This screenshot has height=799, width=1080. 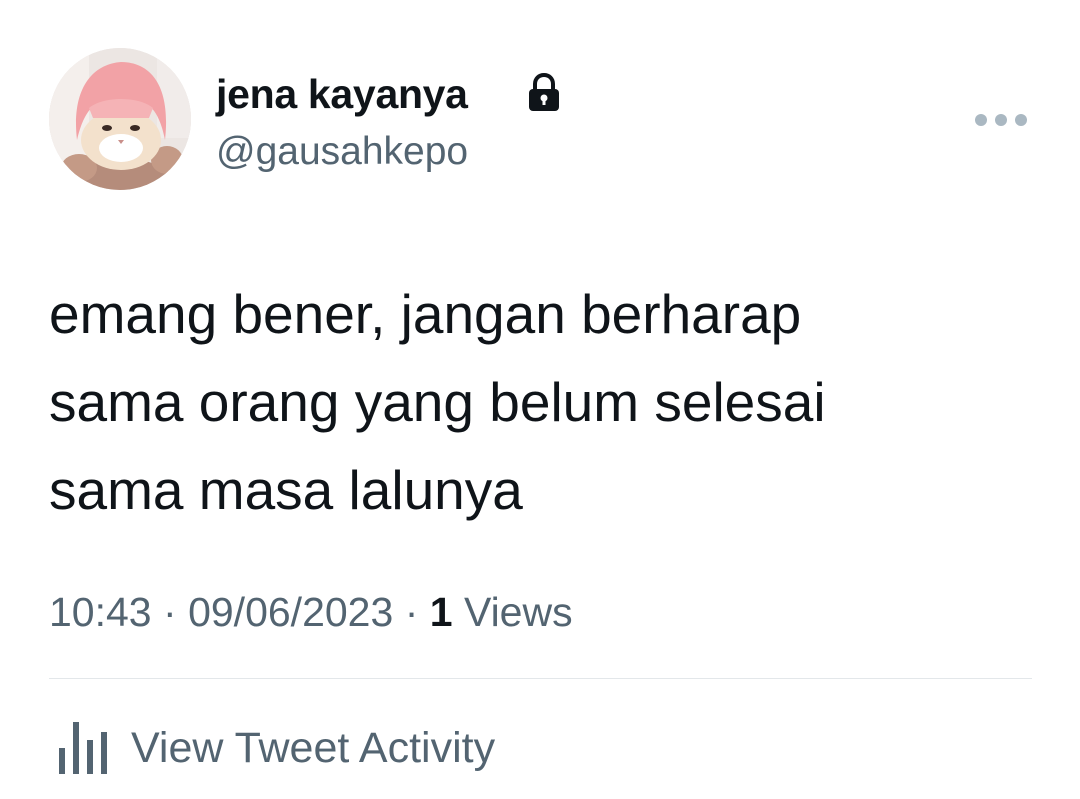 I want to click on author-display-name: jena kayanya, so click(x=342, y=94).